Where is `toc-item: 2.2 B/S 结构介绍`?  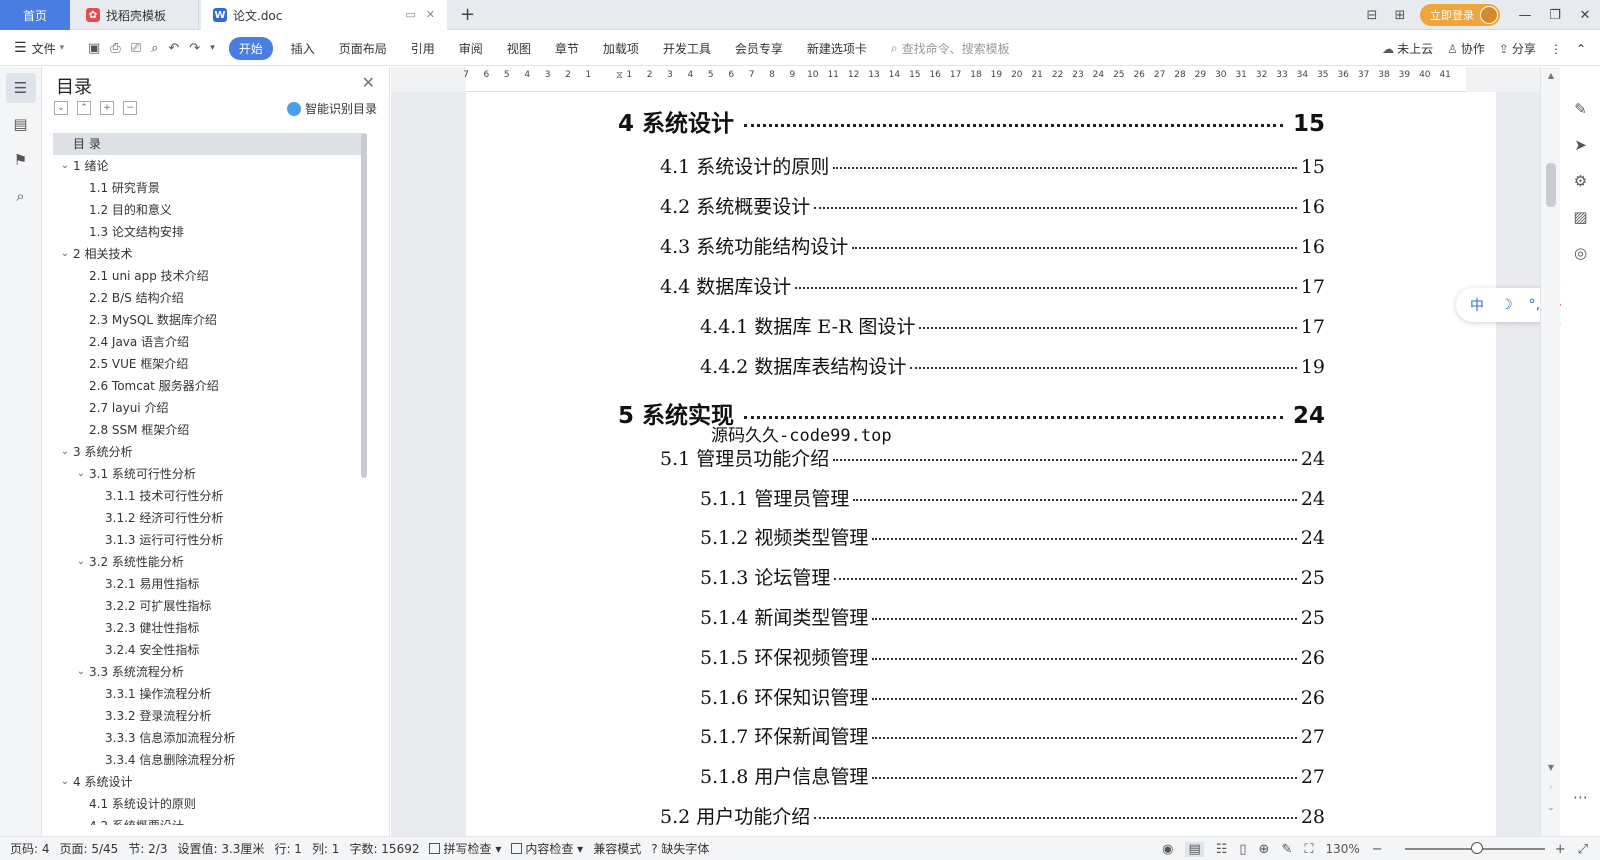 toc-item: 2.2 B/S 结构介绍 is located at coordinates (208, 298).